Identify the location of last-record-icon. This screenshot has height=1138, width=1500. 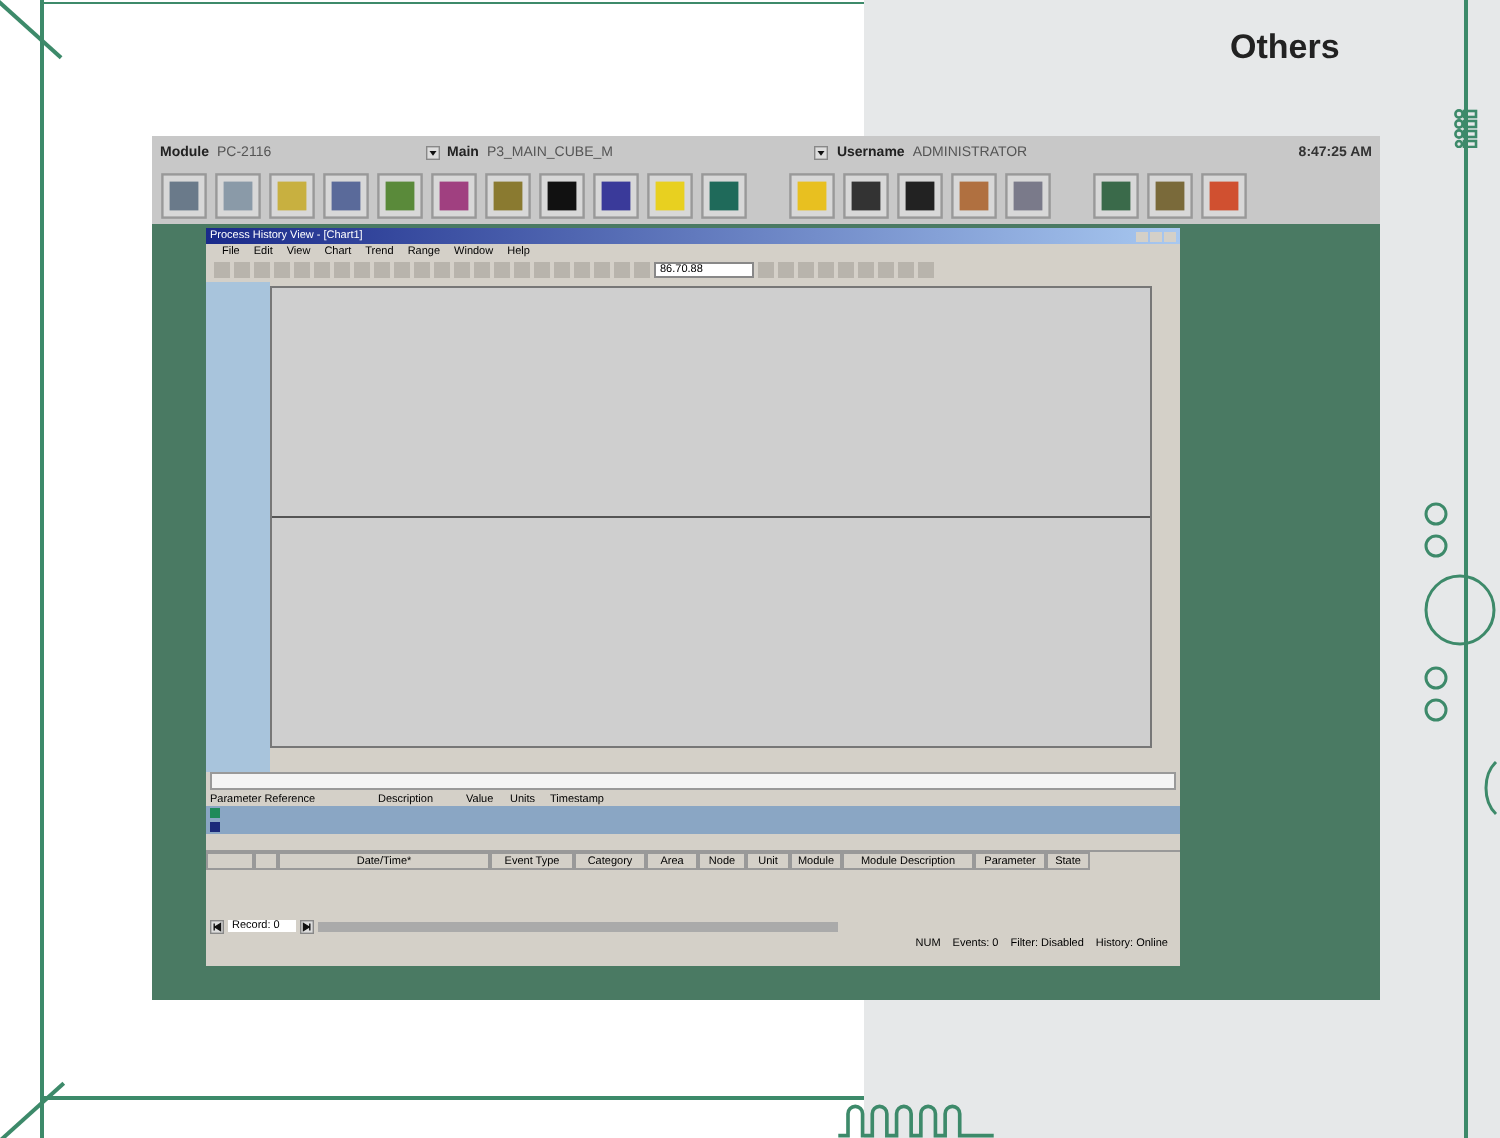
(307, 926).